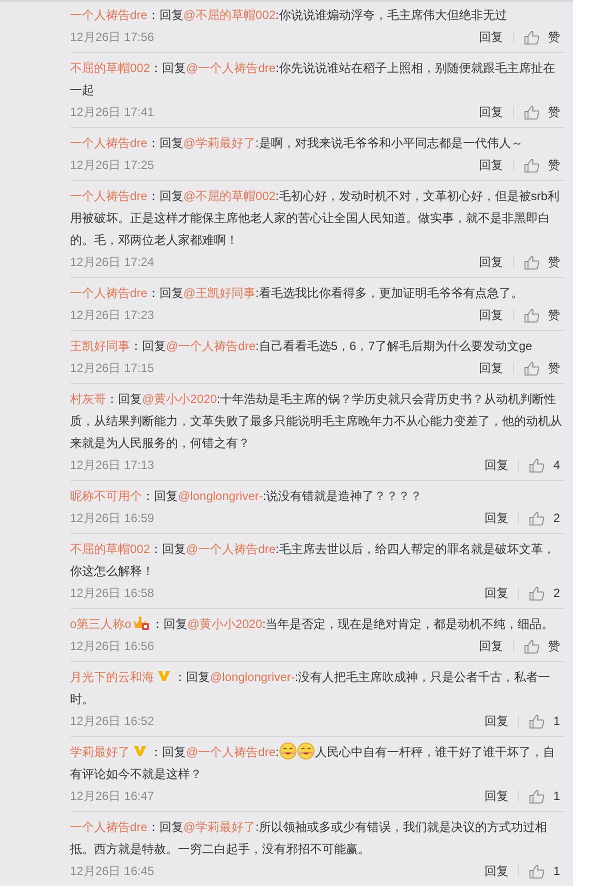 The height and width of the screenshot is (886, 589). Describe the element at coordinates (311, 688) in the screenshot. I see `comment-text: 月光下的云和海 ：回复@longlongriver-:没有人把毛主席吹成神，只是公者千古，私者一时。` at that location.